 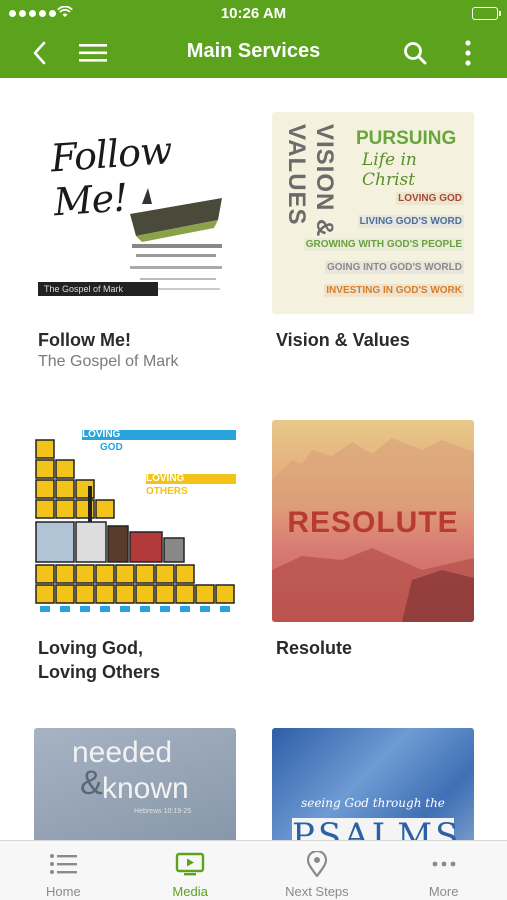 What do you see at coordinates (468, 53) in the screenshot?
I see `vertical-ellipsis-icon` at bounding box center [468, 53].